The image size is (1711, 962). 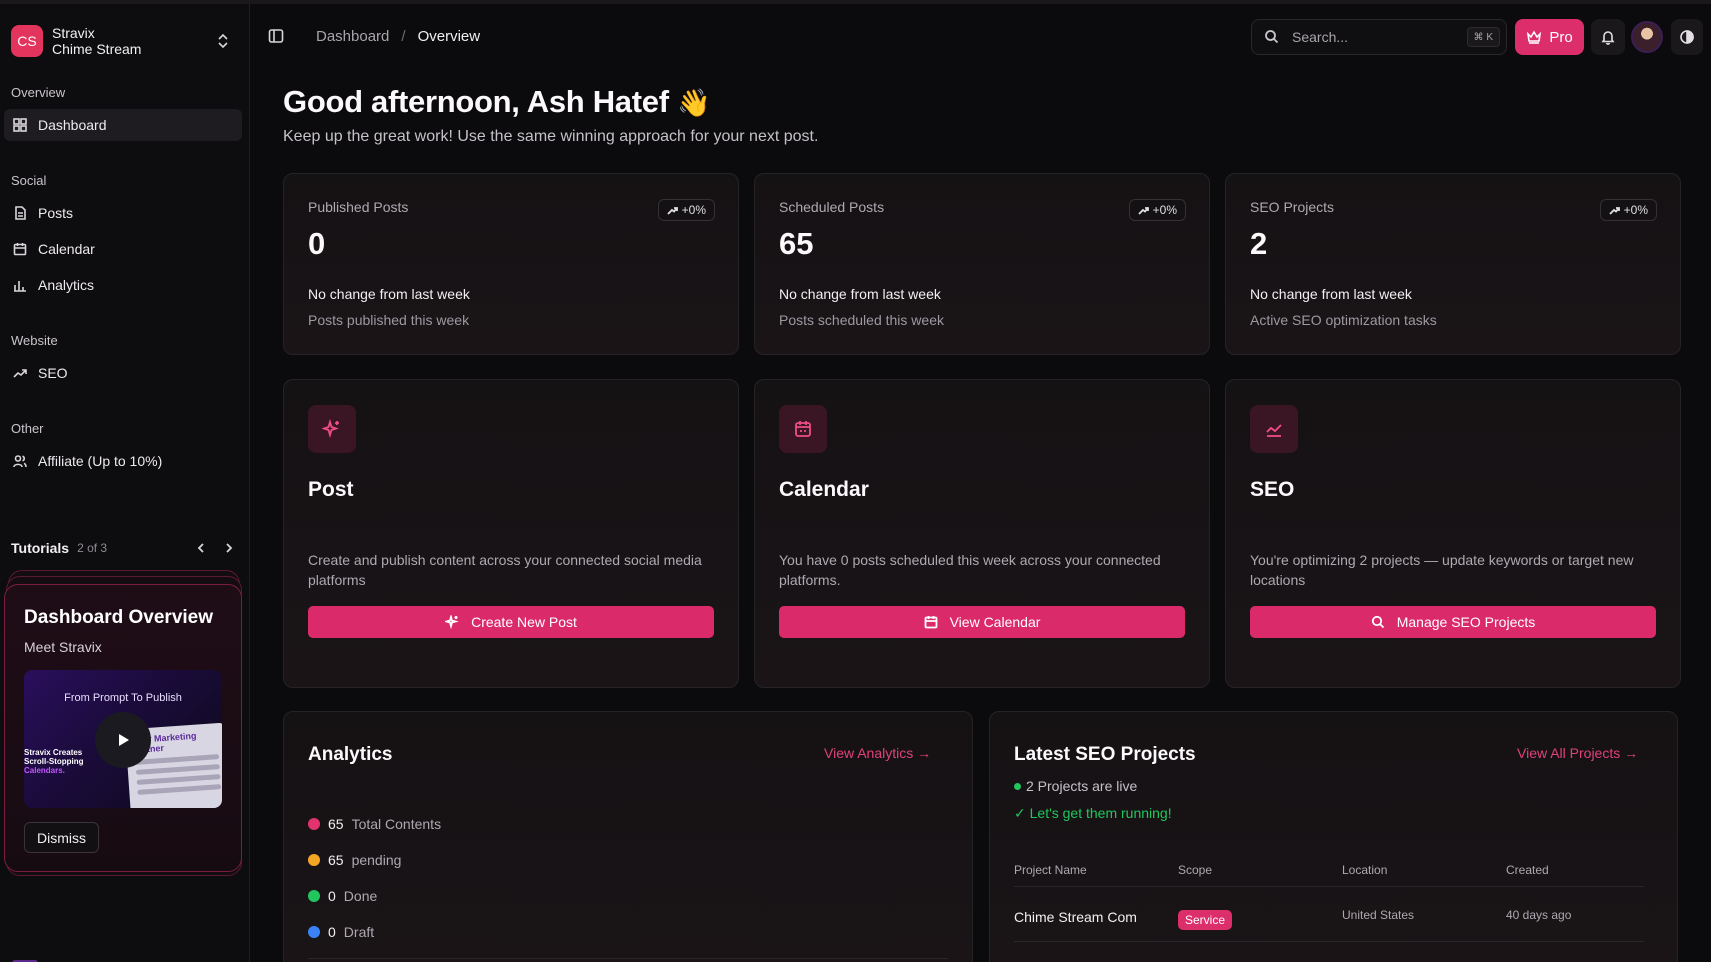 I want to click on analytics-row-total: 65 Total Contents, so click(x=374, y=824).